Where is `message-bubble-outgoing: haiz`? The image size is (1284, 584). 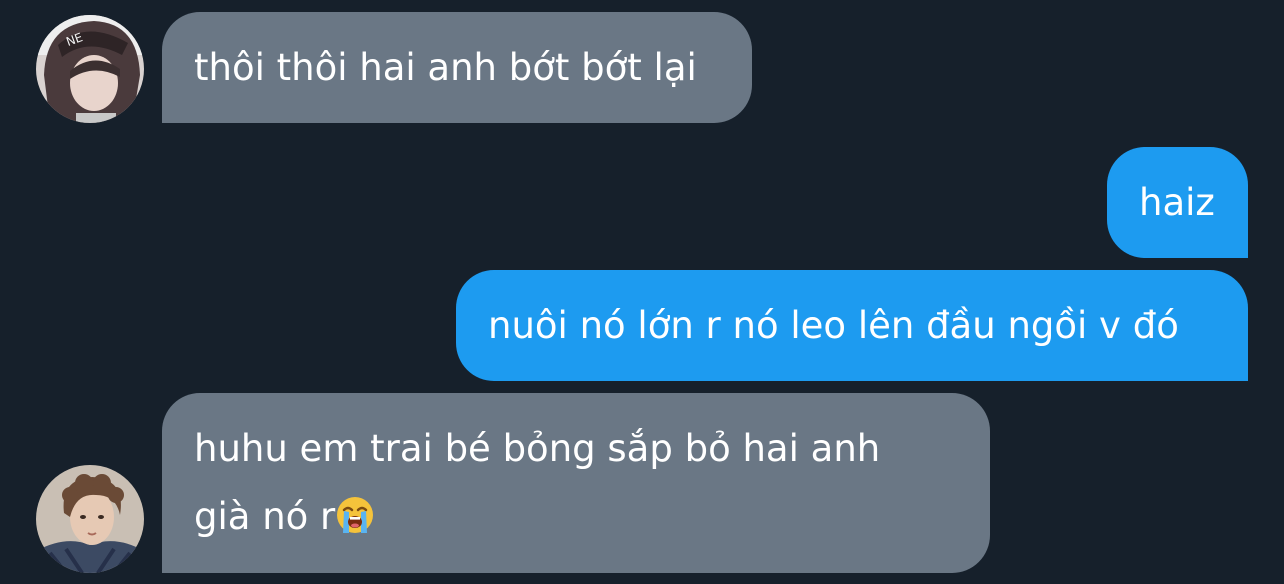
message-bubble-outgoing: haiz is located at coordinates (1177, 202).